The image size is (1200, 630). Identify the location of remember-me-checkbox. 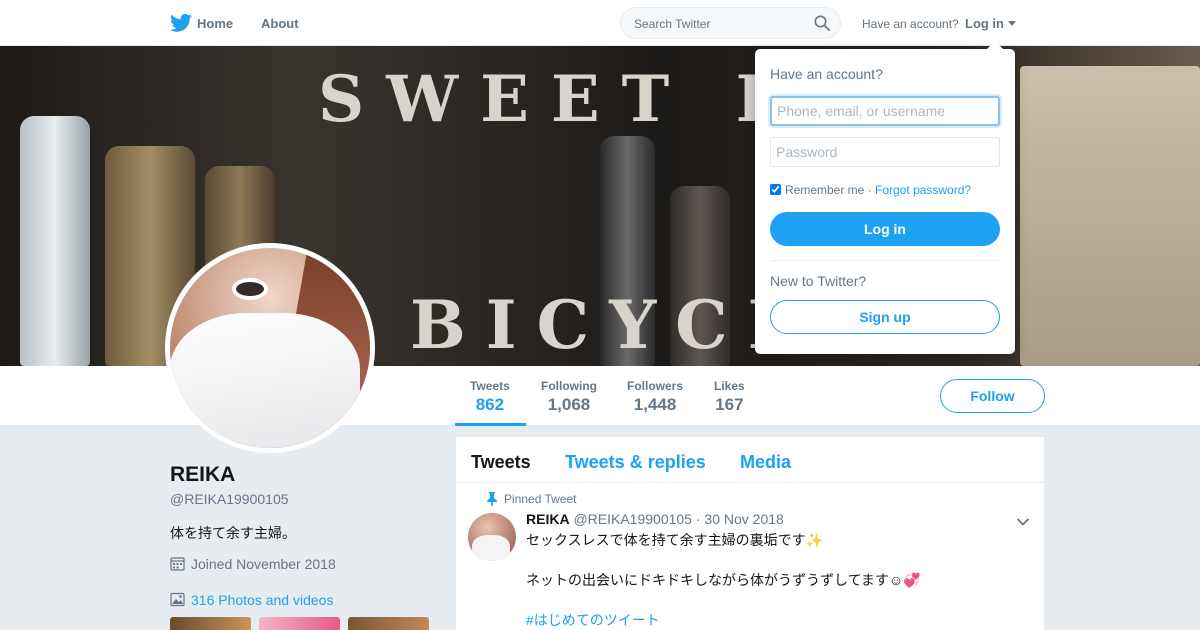
(775, 189).